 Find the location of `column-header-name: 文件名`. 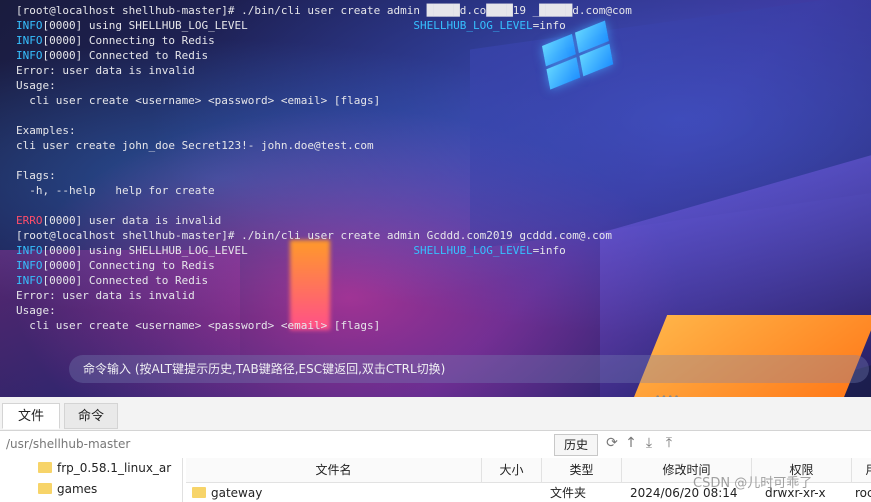

column-header-name: 文件名 is located at coordinates (334, 470).